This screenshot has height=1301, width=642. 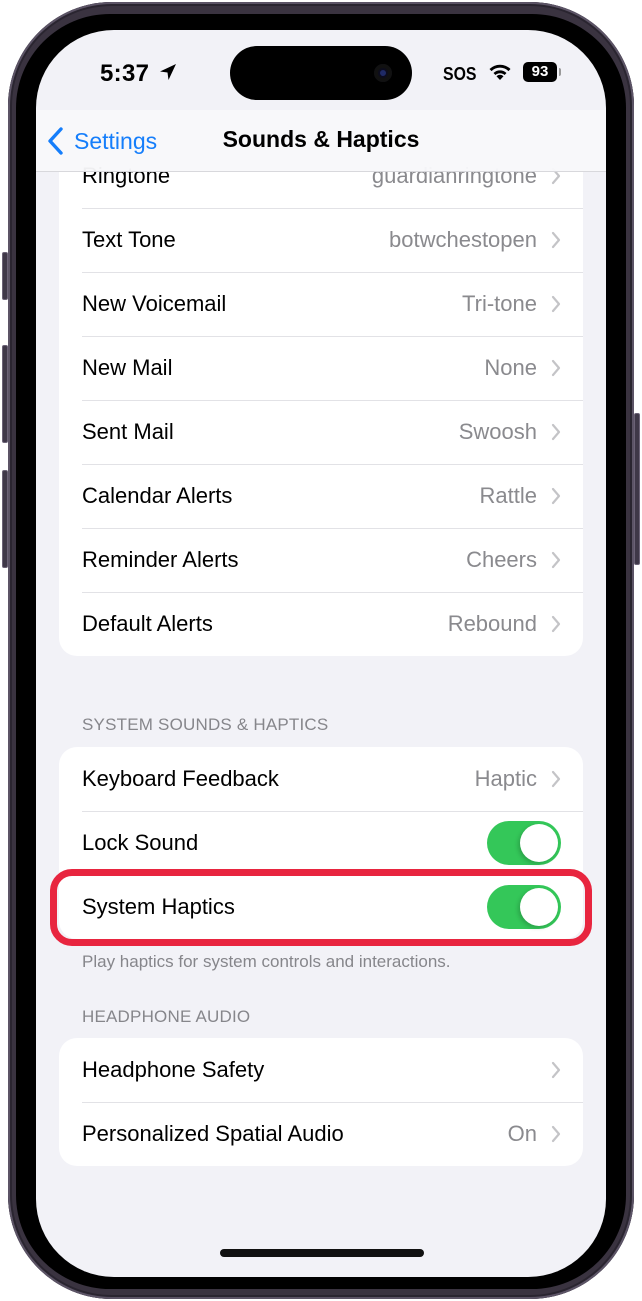 What do you see at coordinates (321, 432) in the screenshot?
I see `list-item-sent-mail: Sent Mail Swoosh` at bounding box center [321, 432].